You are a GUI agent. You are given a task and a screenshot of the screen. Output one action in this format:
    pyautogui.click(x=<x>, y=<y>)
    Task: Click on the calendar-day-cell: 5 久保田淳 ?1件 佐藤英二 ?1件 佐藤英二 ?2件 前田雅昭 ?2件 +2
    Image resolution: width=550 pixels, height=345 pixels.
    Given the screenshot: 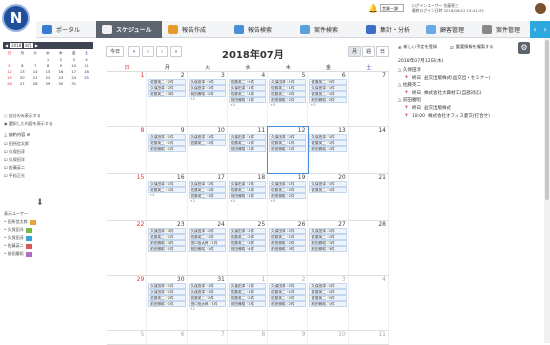 What is the action you would take?
    pyautogui.click(x=288, y=99)
    